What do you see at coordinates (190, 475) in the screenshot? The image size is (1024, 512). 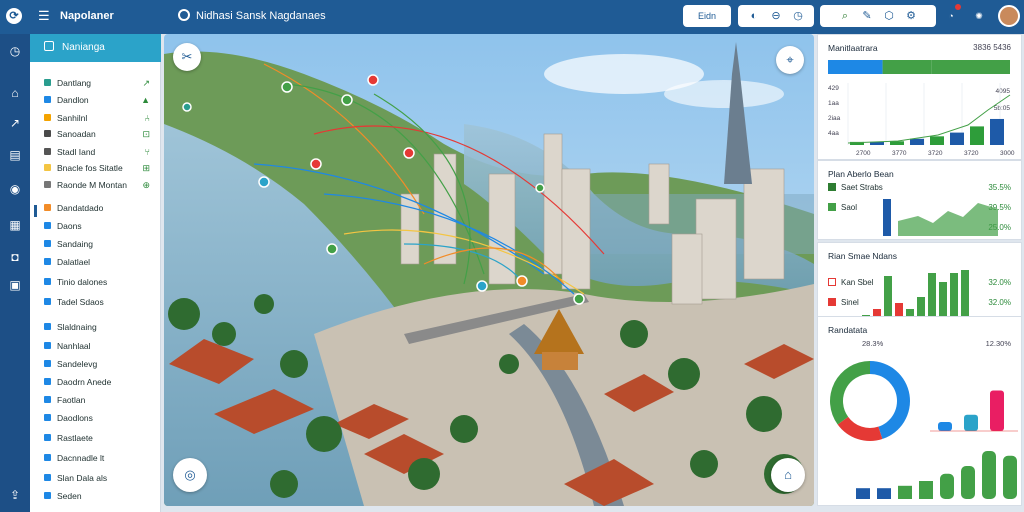 I see `compass-icon: ◎` at bounding box center [190, 475].